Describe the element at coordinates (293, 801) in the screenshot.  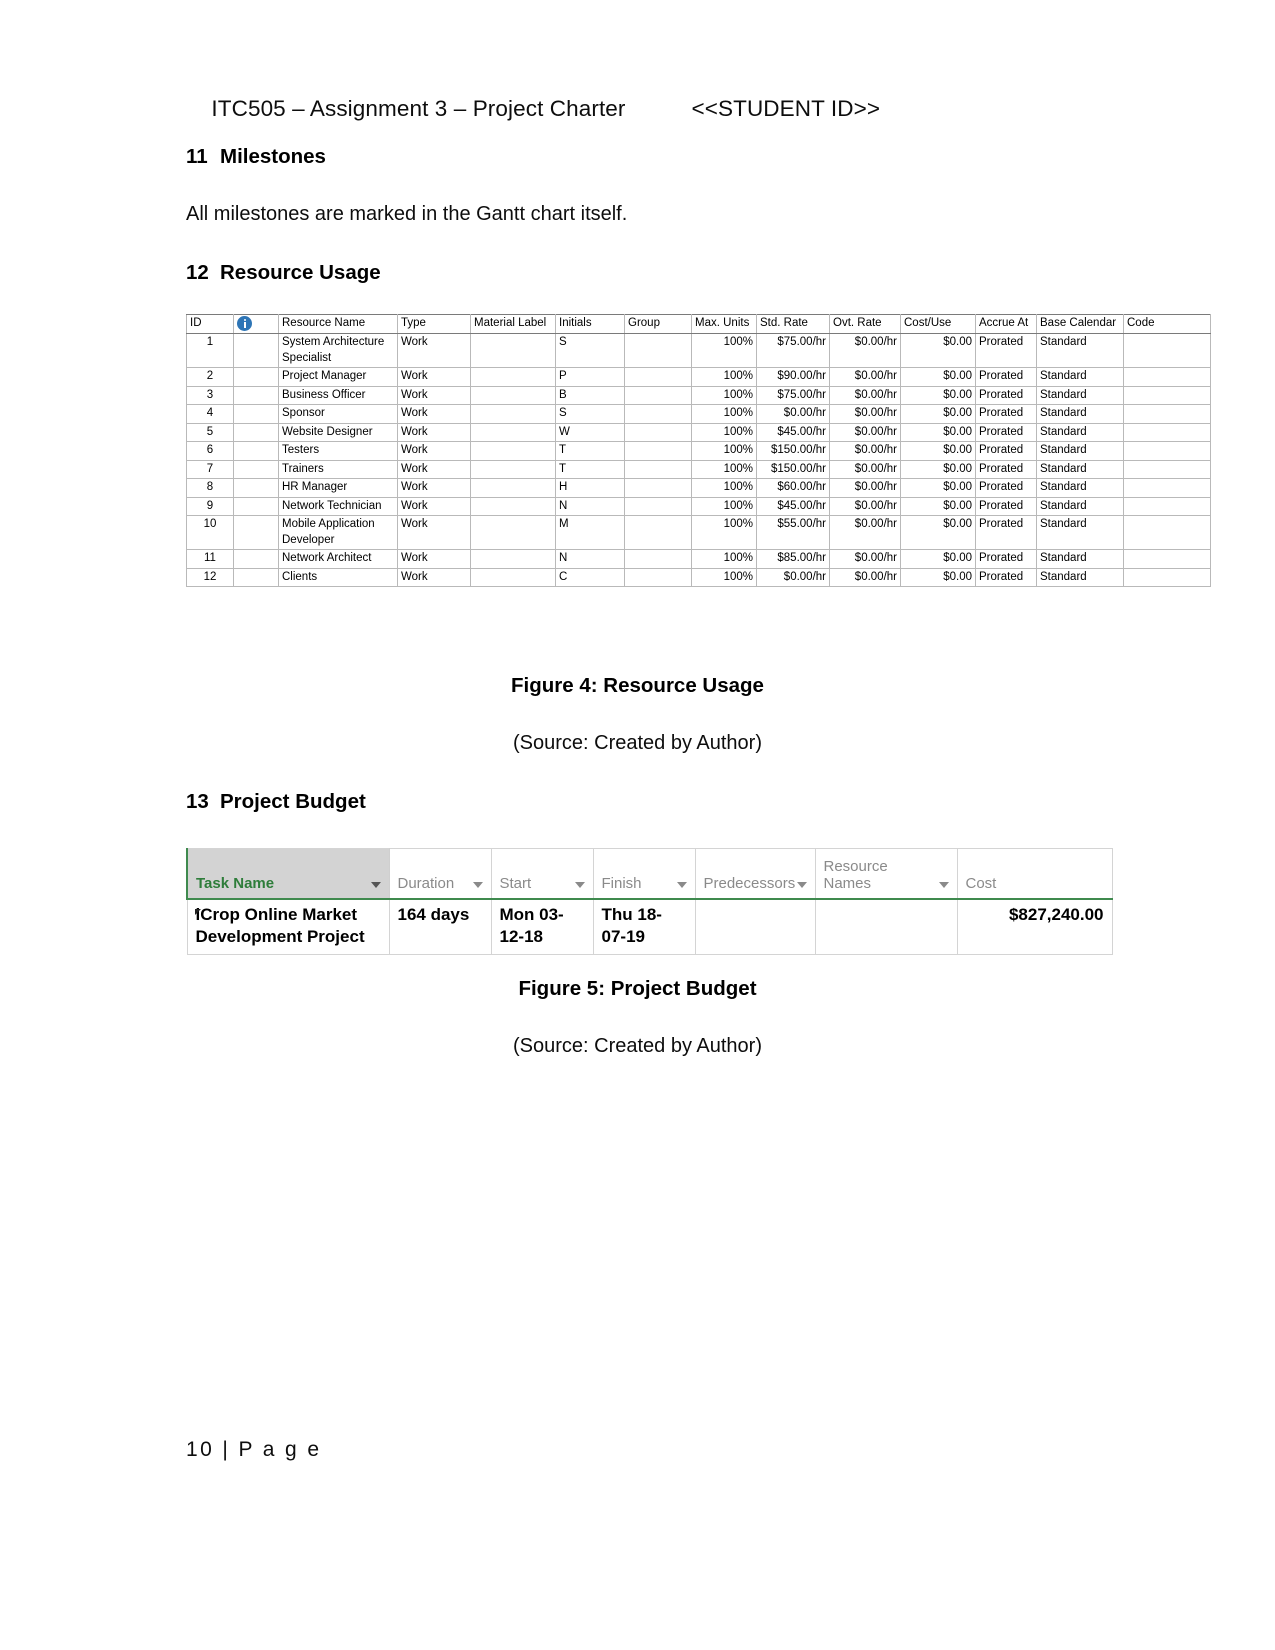
I see `heading-project-budget-label: Project Budget` at that location.